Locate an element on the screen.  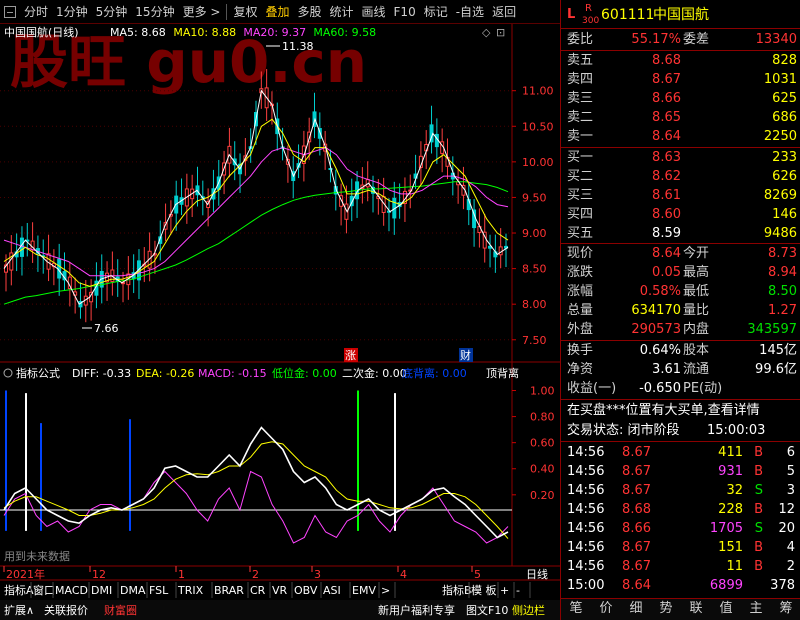
time-label: 5 is located at coordinates (477, 574).